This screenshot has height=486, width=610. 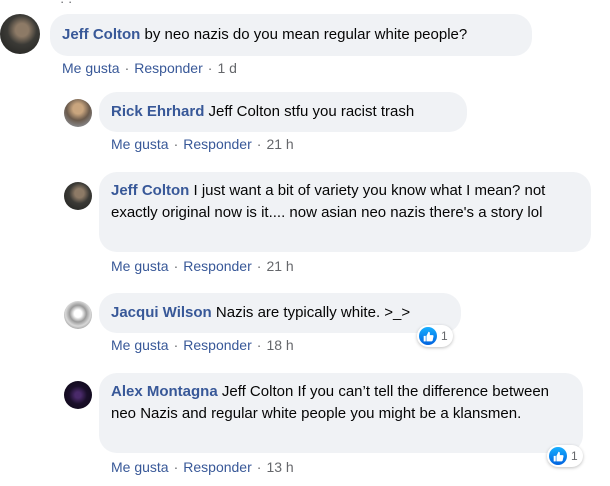 What do you see at coordinates (279, 345) in the screenshot?
I see `timestamp: 18 h` at bounding box center [279, 345].